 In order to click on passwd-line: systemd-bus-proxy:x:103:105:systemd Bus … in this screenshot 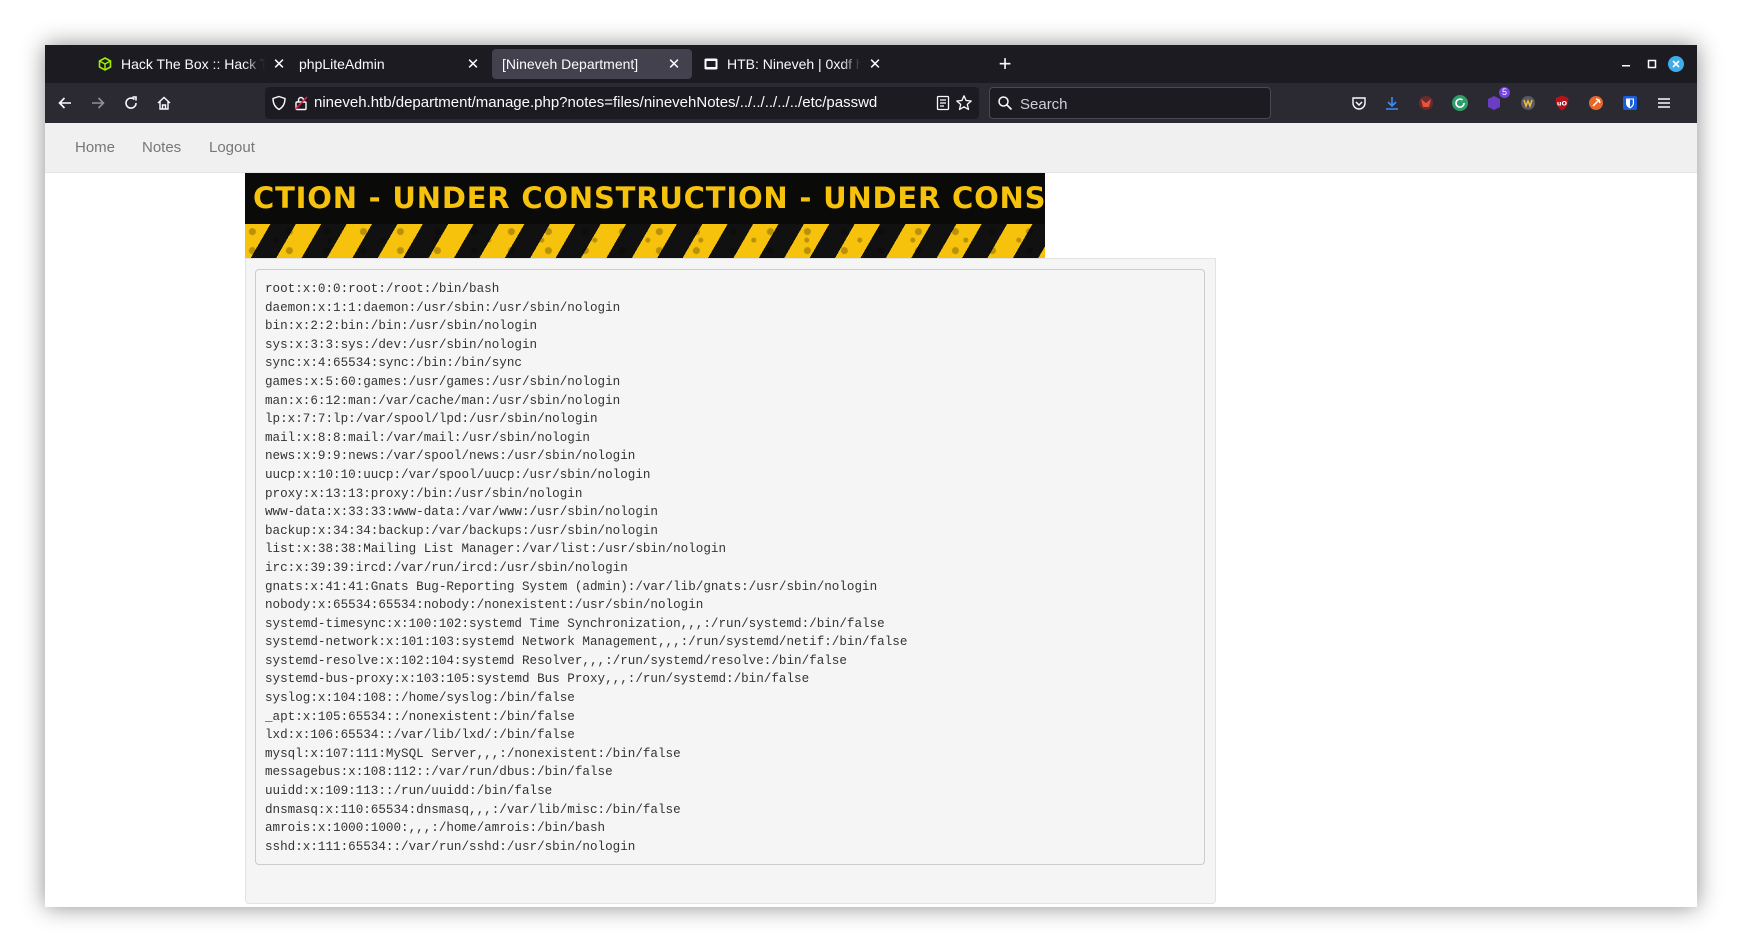, I will do `click(537, 679)`.